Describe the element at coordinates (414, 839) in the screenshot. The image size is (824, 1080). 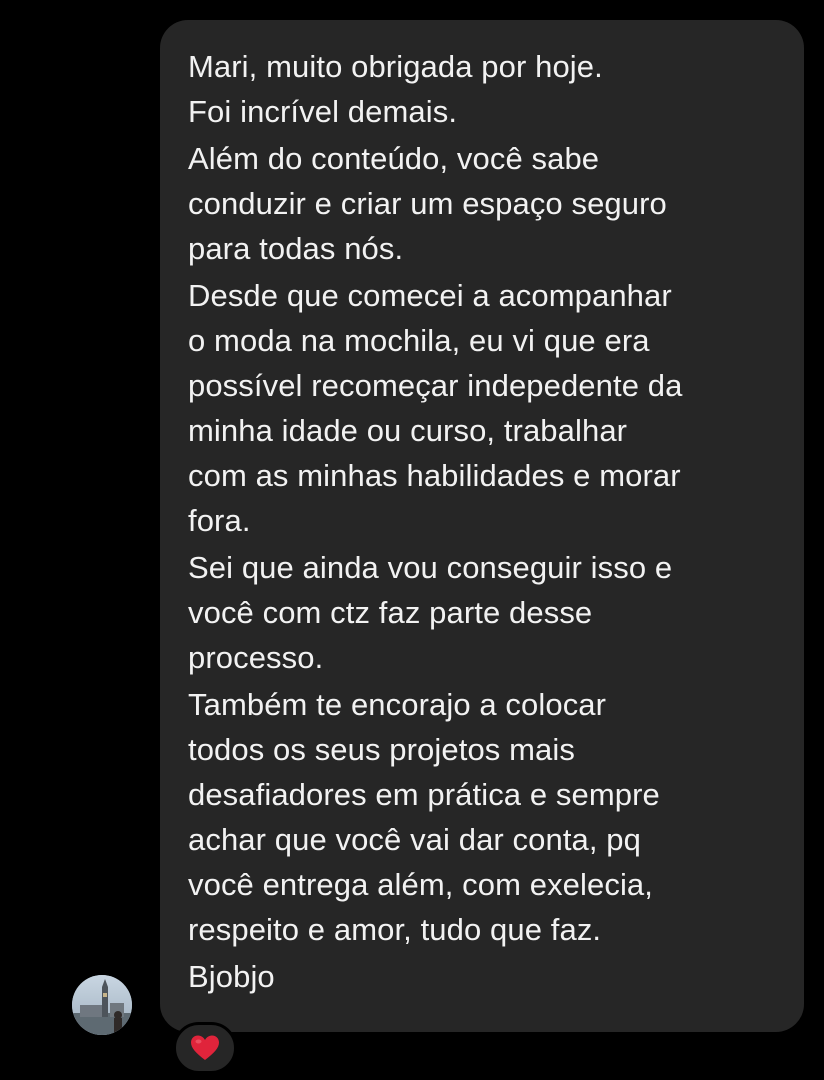
I see `message-line: achar que você vai dar conta, pq` at that location.